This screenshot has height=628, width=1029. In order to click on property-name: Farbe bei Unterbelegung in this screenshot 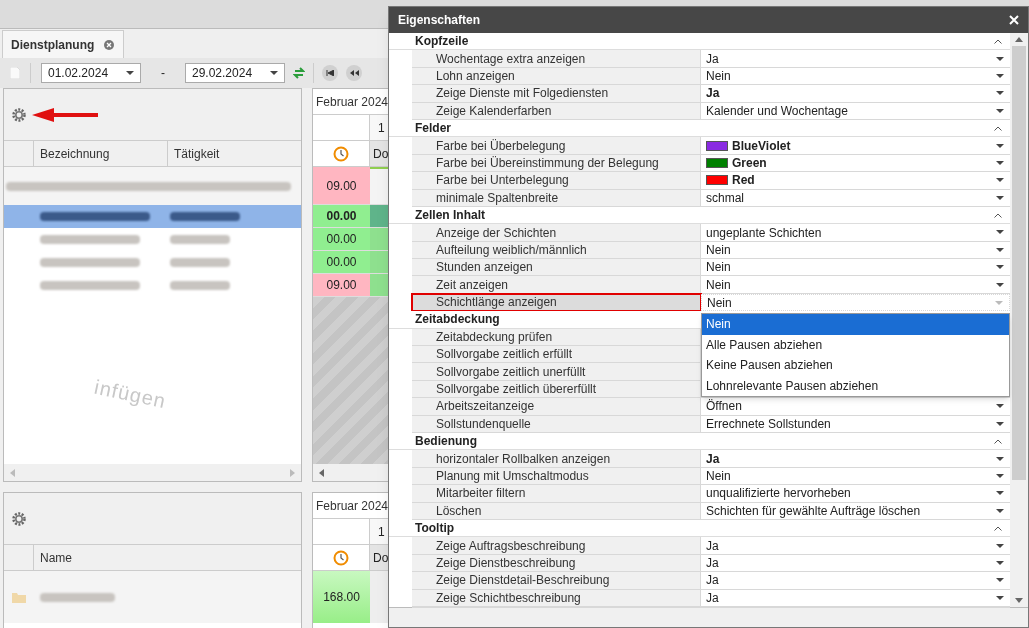, I will do `click(556, 181)`.